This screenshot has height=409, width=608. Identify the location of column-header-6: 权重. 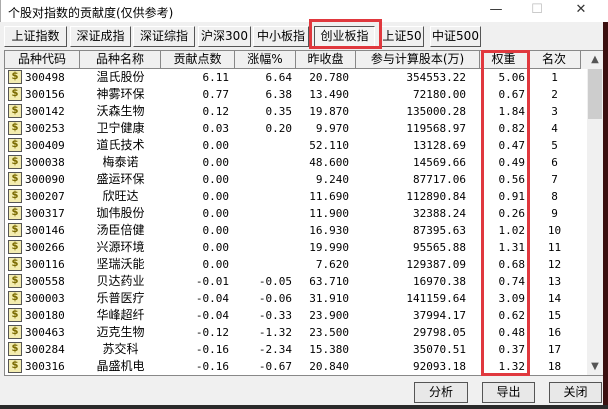
(504, 60).